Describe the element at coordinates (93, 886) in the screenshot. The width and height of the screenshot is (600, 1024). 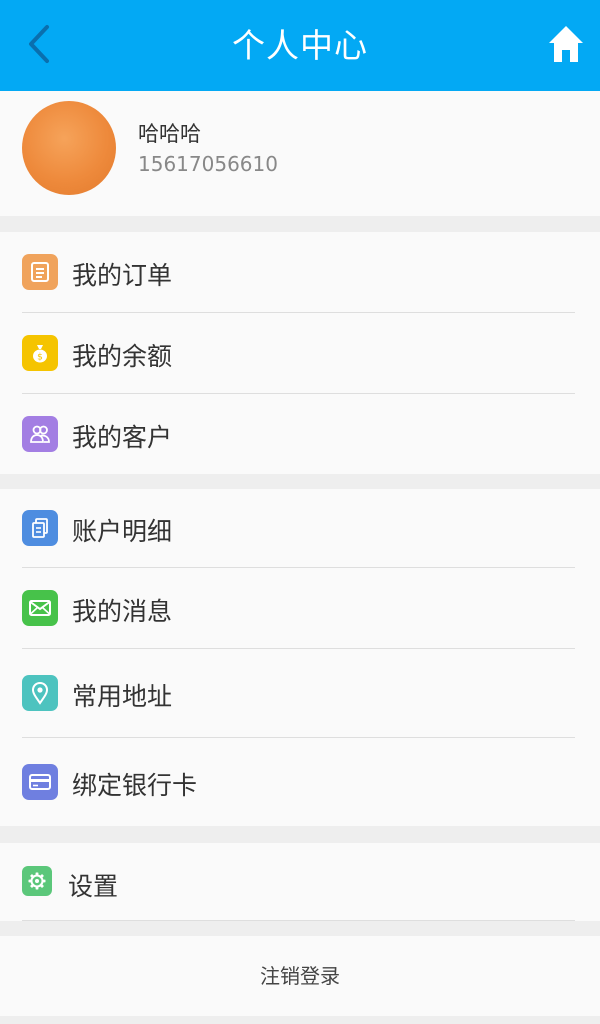
I see `menu-item-settings-label: 设置` at that location.